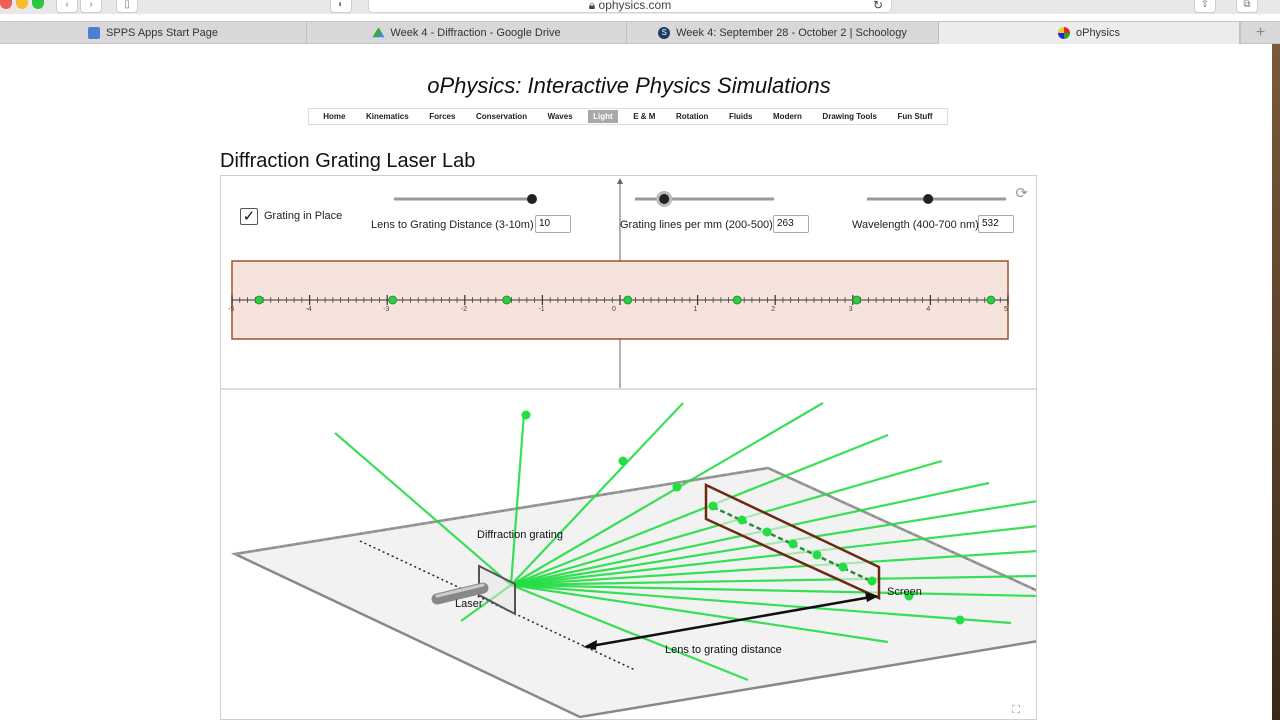 The height and width of the screenshot is (720, 1280). I want to click on tab-label: SPPS Apps Start Page, so click(162, 33).